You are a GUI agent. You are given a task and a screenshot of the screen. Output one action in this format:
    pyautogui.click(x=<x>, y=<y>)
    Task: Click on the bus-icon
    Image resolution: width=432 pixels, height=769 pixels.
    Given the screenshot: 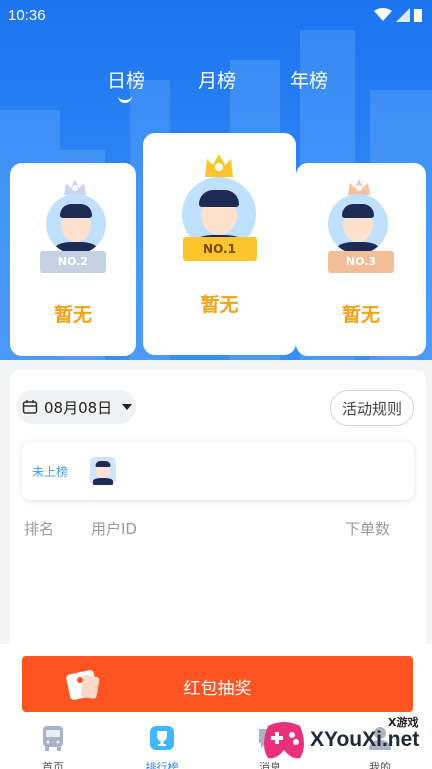 What is the action you would take?
    pyautogui.click(x=53, y=738)
    